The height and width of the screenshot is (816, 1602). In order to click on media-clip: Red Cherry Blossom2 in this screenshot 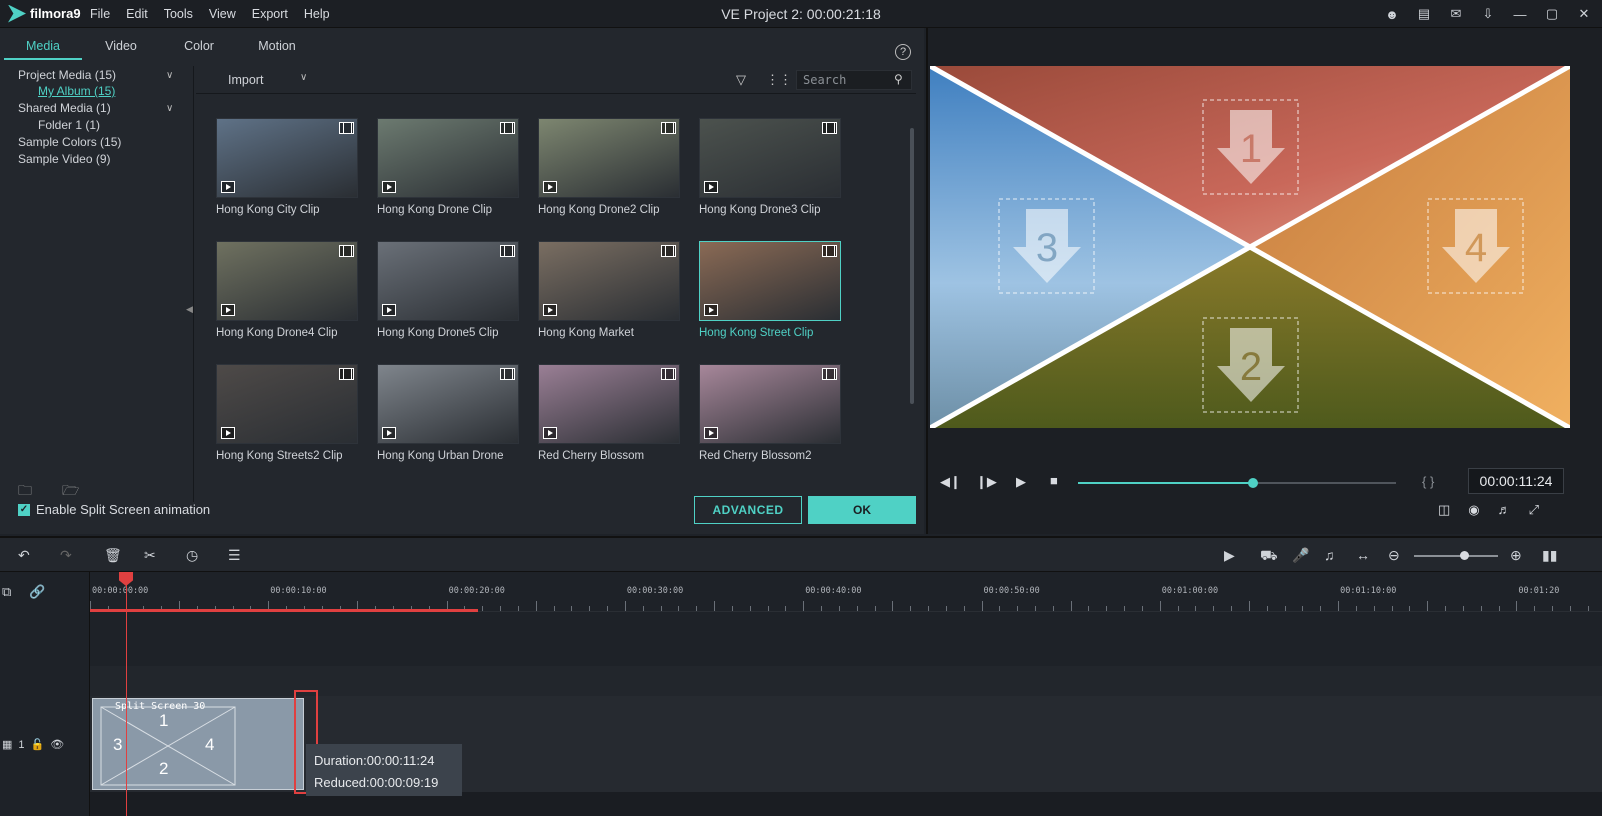, I will do `click(770, 413)`.